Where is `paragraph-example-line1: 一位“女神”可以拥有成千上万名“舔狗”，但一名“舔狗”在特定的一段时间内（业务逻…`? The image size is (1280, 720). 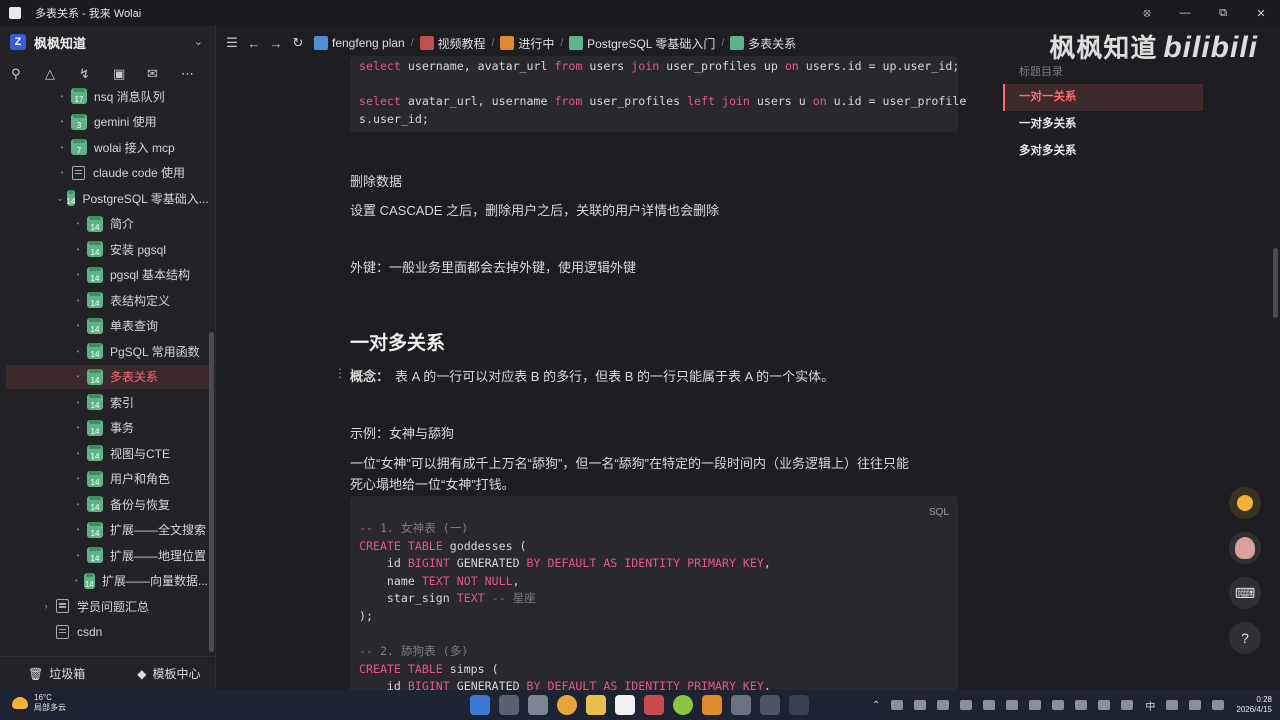 paragraph-example-line1: 一位“女神”可以拥有成千上万名“舔狗”，但一名“舔狗”在特定的一段时间内（业务逻… is located at coordinates (629, 462).